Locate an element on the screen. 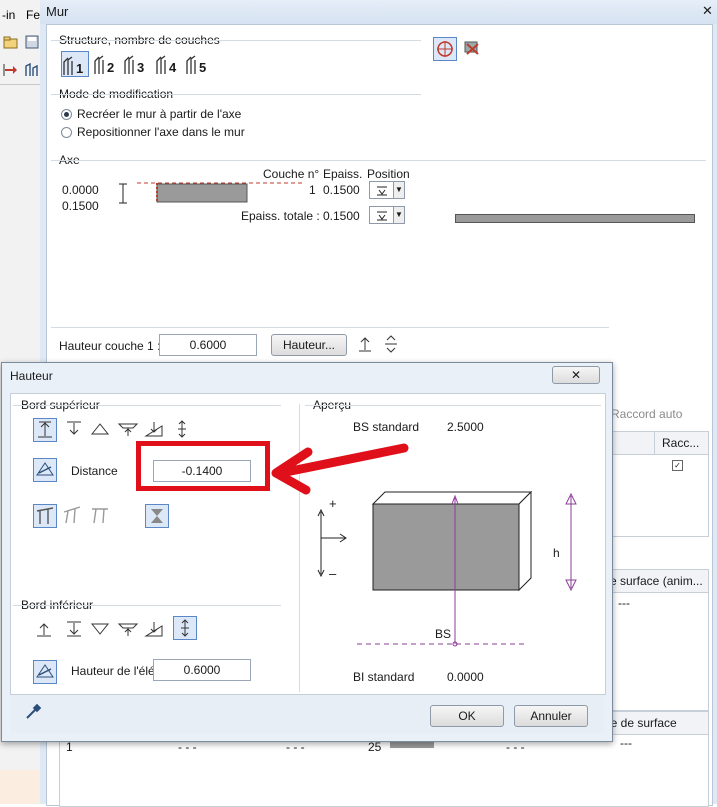 The width and height of the screenshot is (717, 807). menu-item-plugin: -in is located at coordinates (8, 15).